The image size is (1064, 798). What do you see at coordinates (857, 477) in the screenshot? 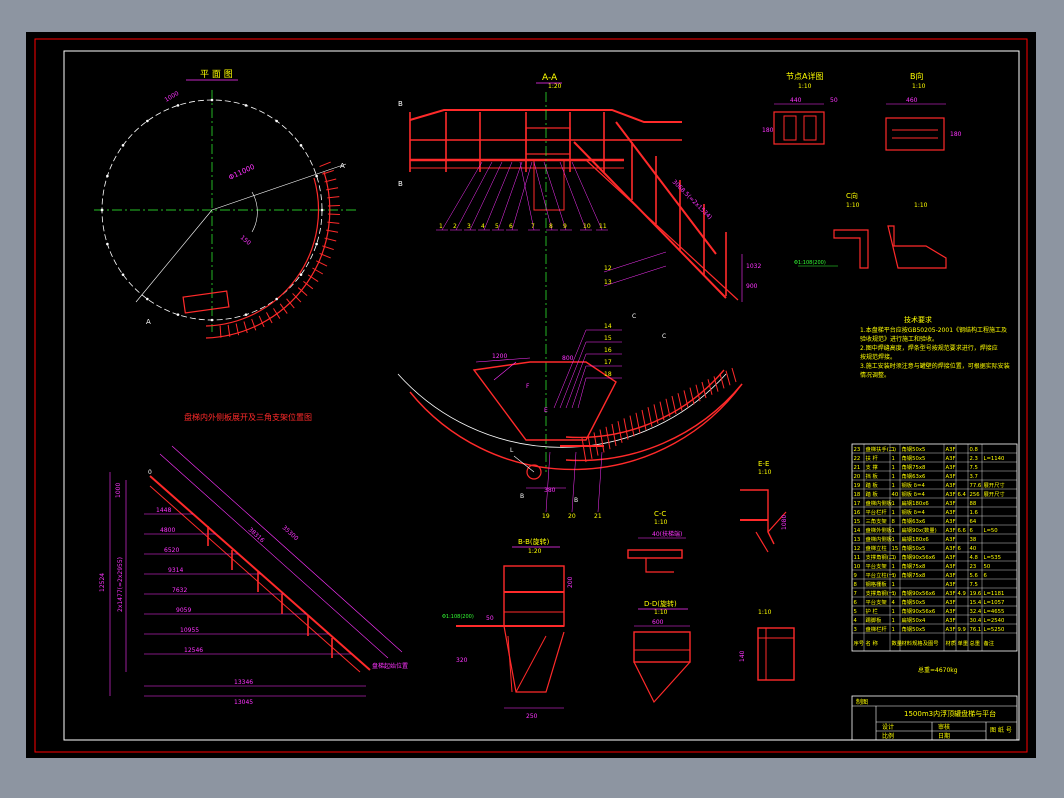
I see `parts-table-cell: 20` at bounding box center [857, 477].